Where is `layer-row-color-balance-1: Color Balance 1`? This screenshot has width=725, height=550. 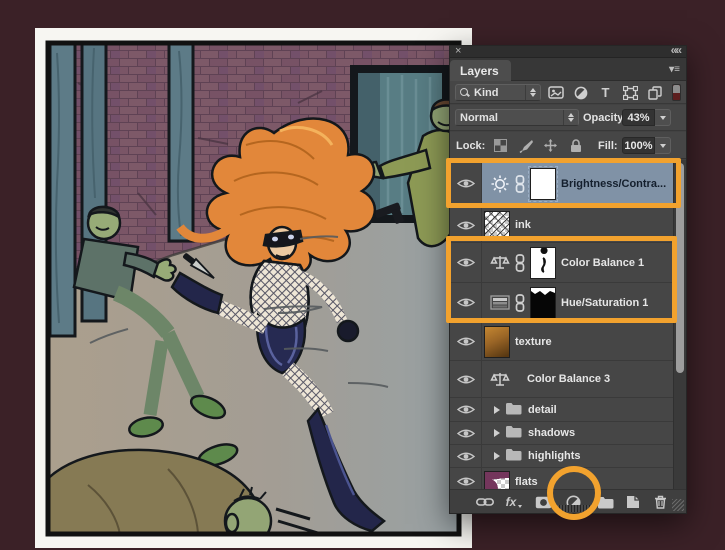
layer-row-color-balance-1: Color Balance 1 is located at coordinates (561, 263).